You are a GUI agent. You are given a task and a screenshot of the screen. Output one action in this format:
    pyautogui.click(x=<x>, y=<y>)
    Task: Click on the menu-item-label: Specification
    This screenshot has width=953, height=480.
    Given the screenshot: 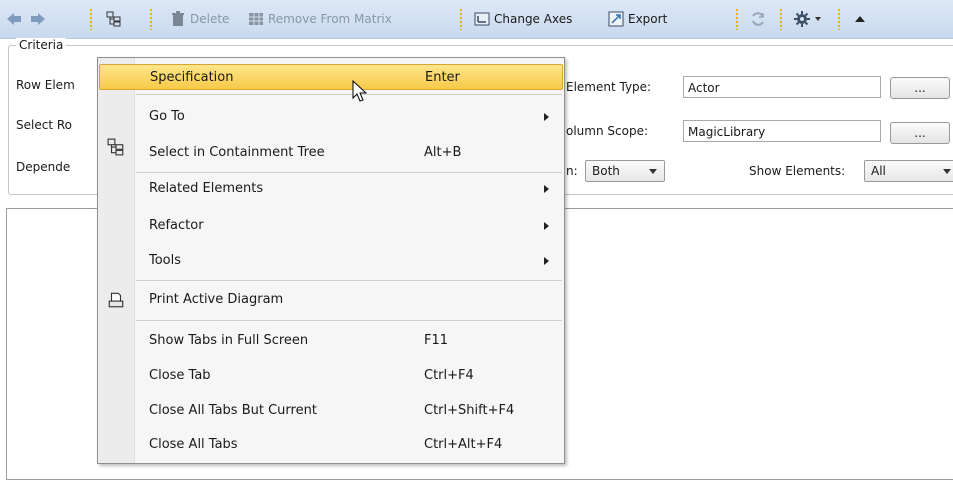 What is the action you would take?
    pyautogui.click(x=192, y=77)
    